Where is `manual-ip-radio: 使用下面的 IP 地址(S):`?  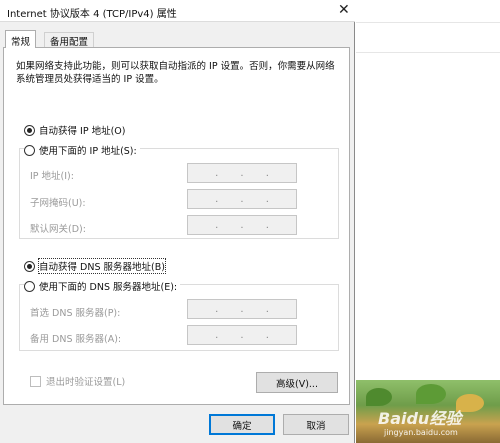
manual-ip-radio: 使用下面的 IP 地址(S): is located at coordinates (82, 150).